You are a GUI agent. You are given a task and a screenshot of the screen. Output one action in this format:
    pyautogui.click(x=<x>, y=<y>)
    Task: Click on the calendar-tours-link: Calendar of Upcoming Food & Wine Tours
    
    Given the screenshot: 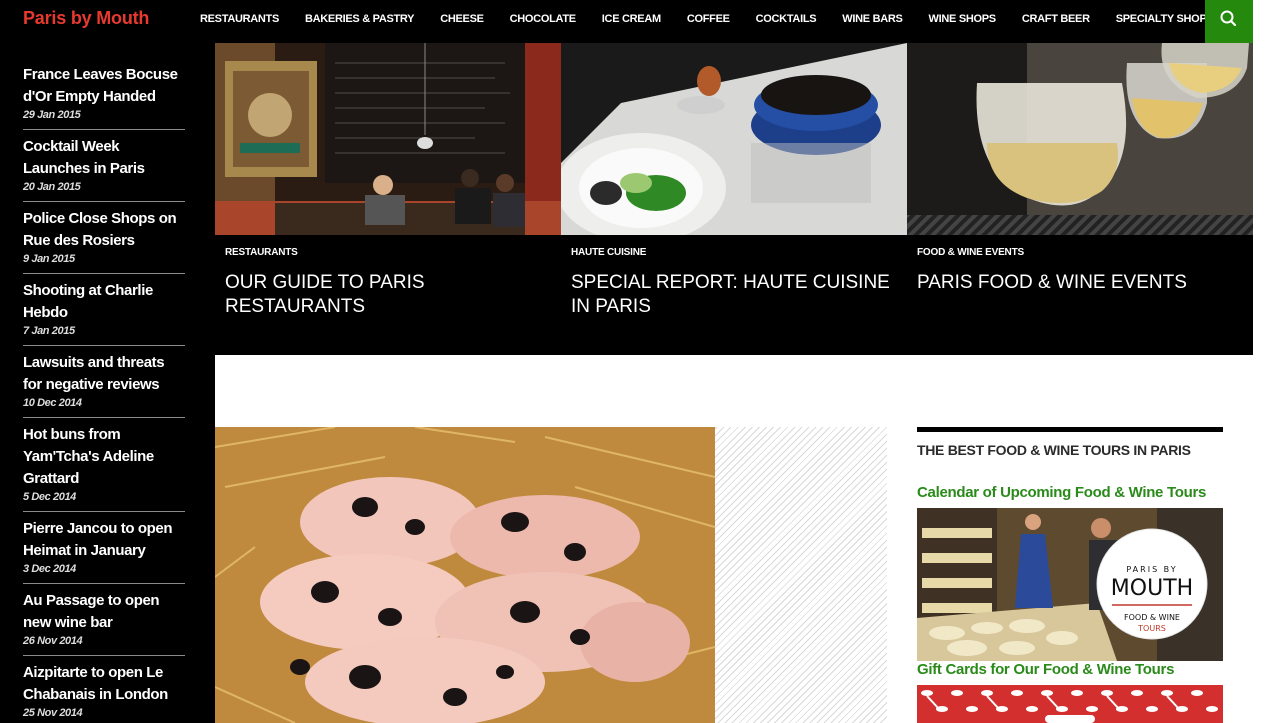 What is the action you would take?
    pyautogui.click(x=1061, y=492)
    